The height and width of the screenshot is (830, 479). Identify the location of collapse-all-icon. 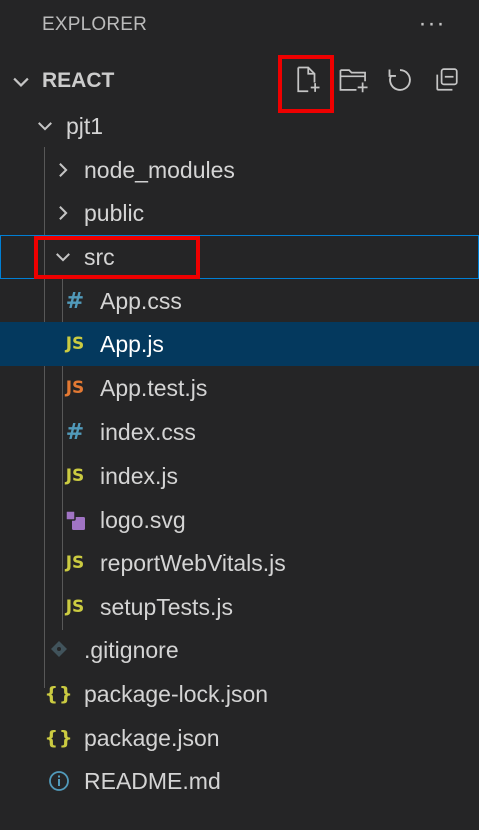
(447, 79).